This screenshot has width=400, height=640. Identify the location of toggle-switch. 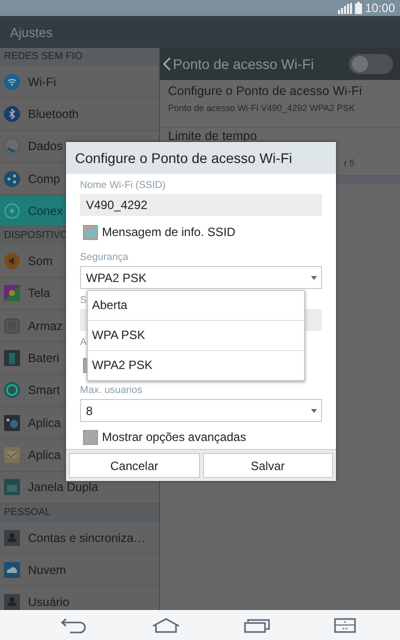
(371, 64).